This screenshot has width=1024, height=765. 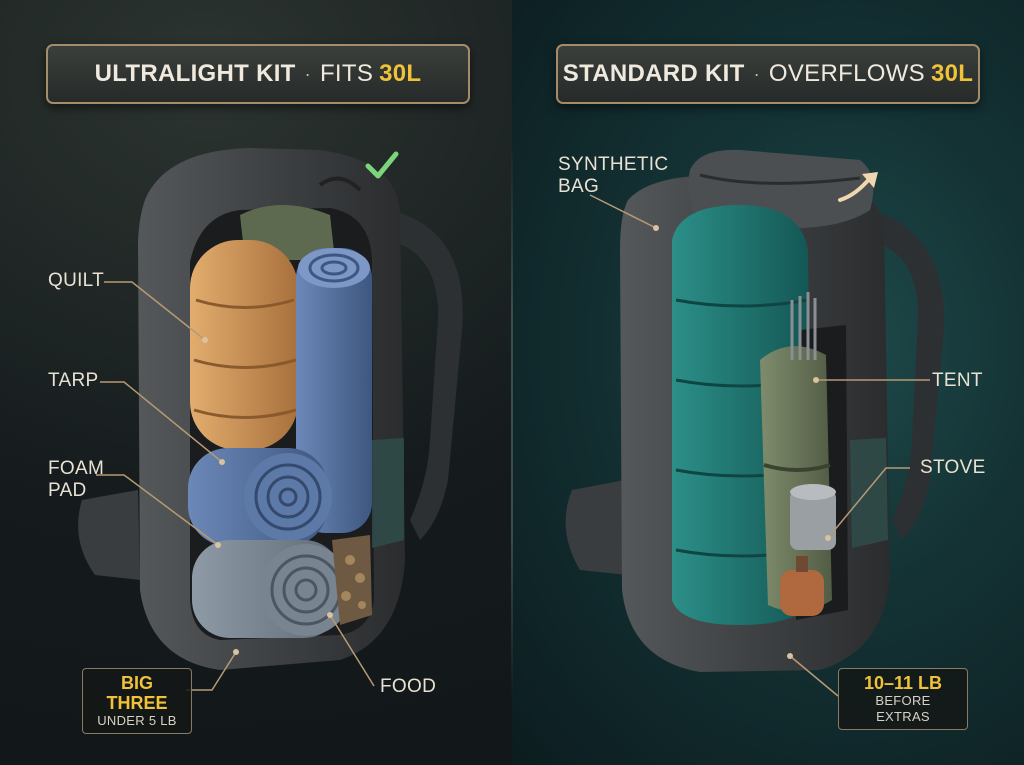 I want to click on big-three-subtitle: UNDER 5 LB, so click(x=137, y=720).